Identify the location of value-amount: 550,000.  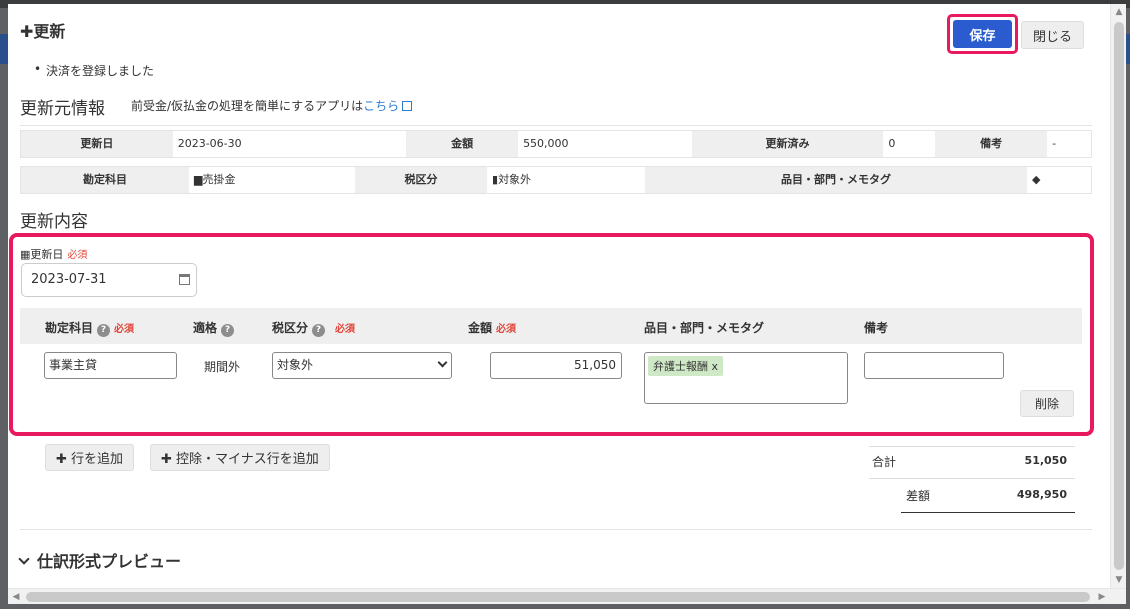
(605, 144).